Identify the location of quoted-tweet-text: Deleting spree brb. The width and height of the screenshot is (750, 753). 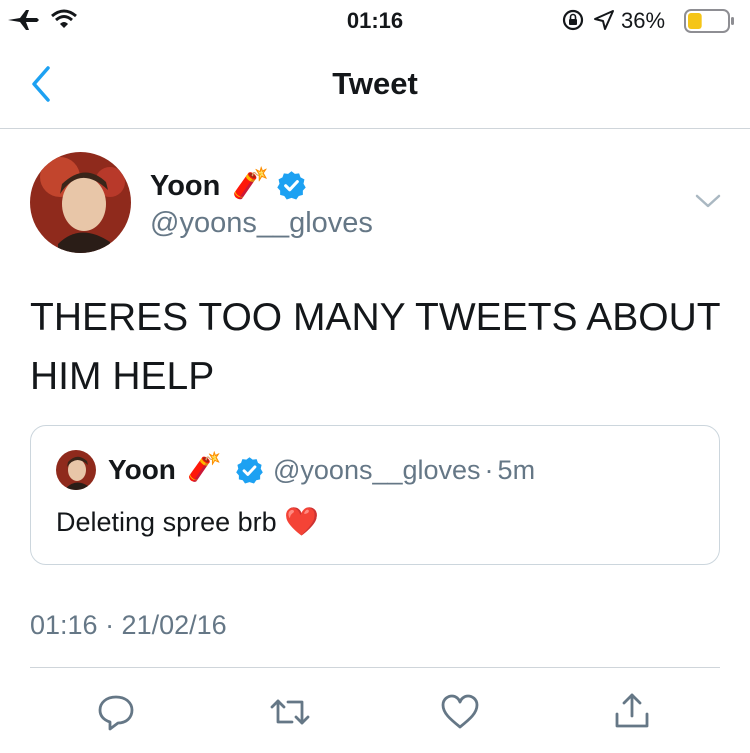
(166, 522).